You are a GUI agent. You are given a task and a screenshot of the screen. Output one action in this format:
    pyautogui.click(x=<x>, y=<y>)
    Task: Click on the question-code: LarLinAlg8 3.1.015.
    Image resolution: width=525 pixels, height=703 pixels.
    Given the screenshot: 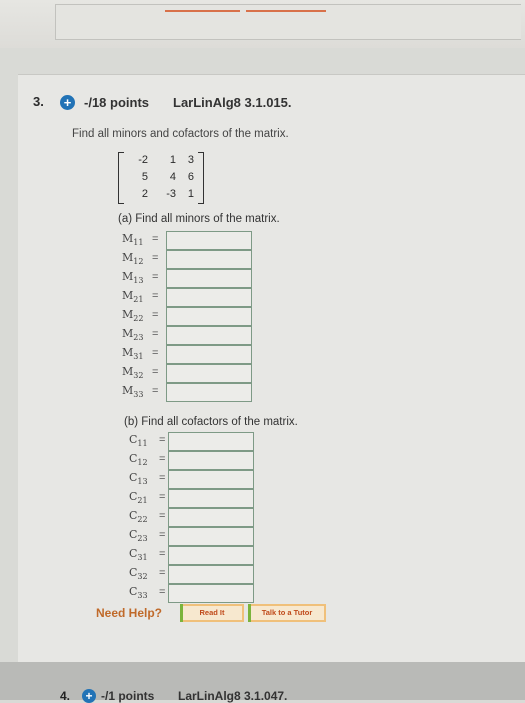 What is the action you would take?
    pyautogui.click(x=232, y=102)
    